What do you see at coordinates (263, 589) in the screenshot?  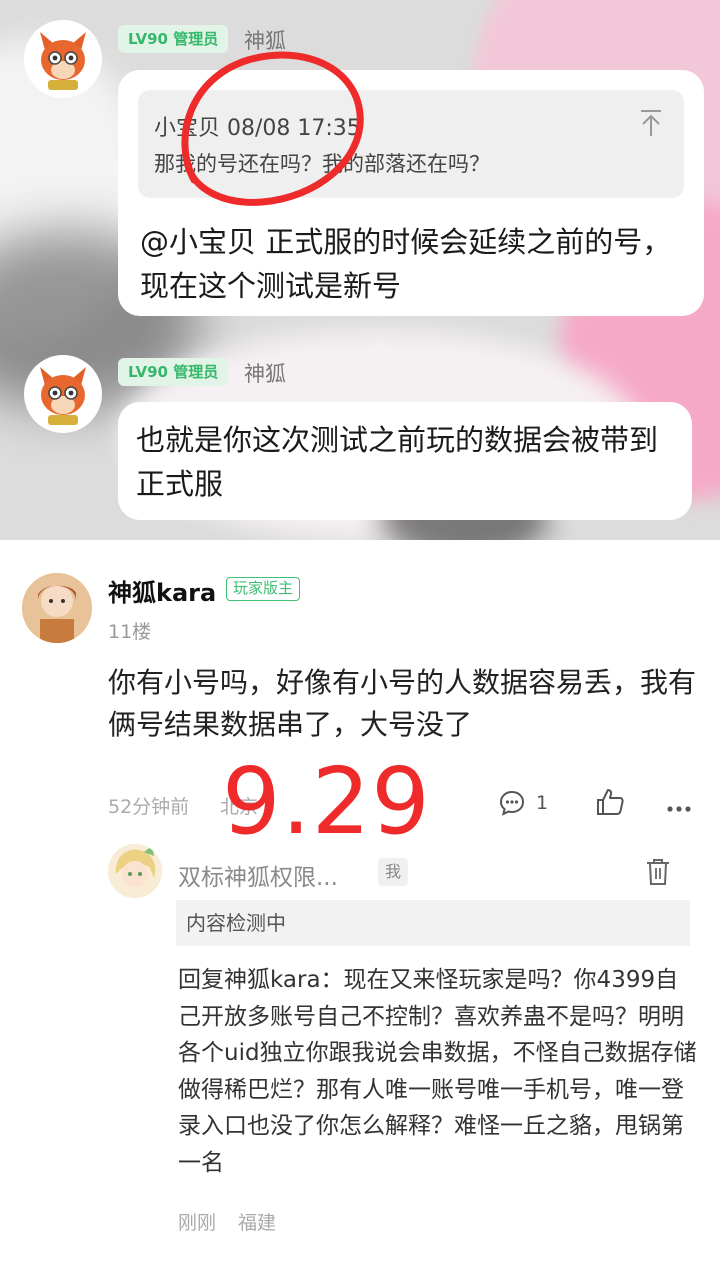 I see `author-tag: 玩家版主` at bounding box center [263, 589].